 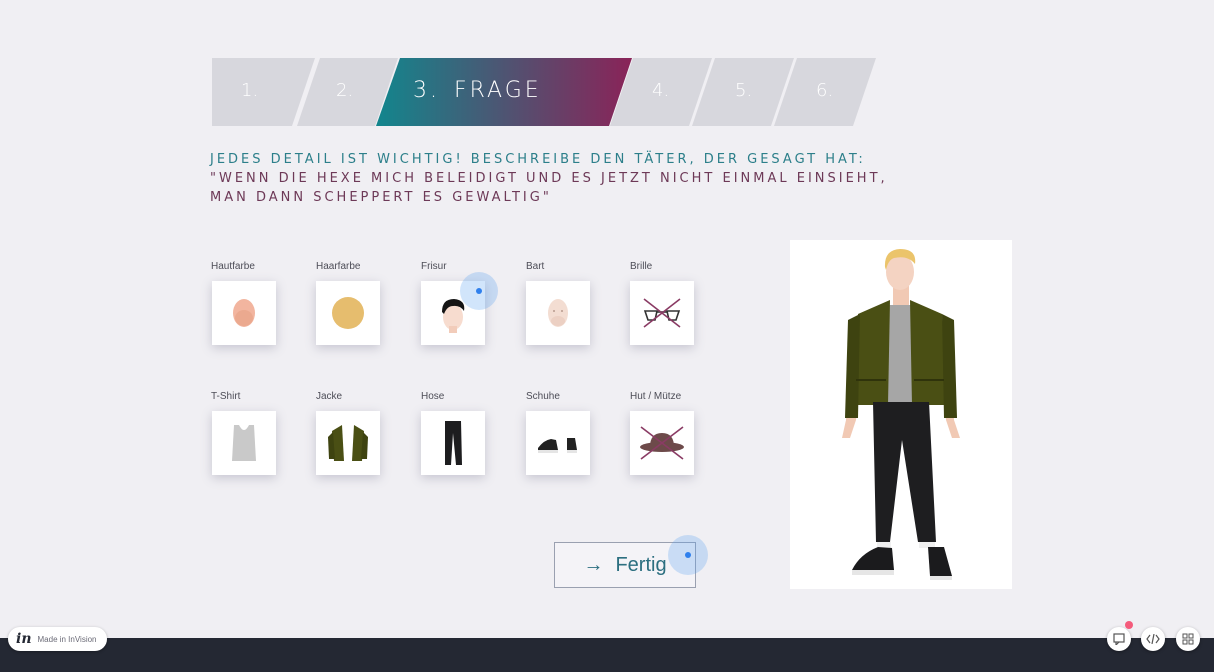 I want to click on skin-color-icon, so click(x=244, y=313).